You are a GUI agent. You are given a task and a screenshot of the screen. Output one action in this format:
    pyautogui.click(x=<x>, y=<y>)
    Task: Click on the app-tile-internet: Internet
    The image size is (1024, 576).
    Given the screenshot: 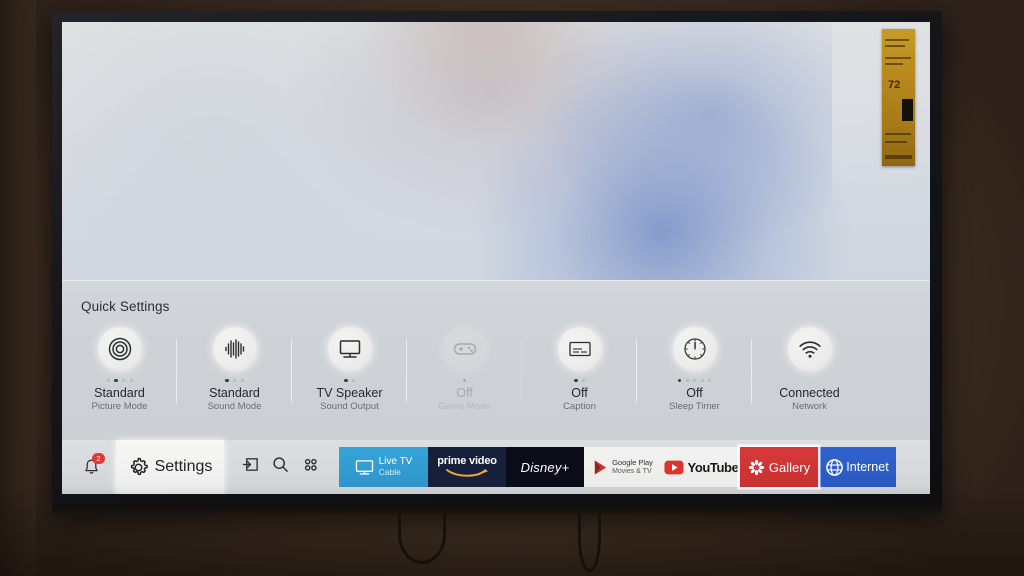 What is the action you would take?
    pyautogui.click(x=857, y=467)
    